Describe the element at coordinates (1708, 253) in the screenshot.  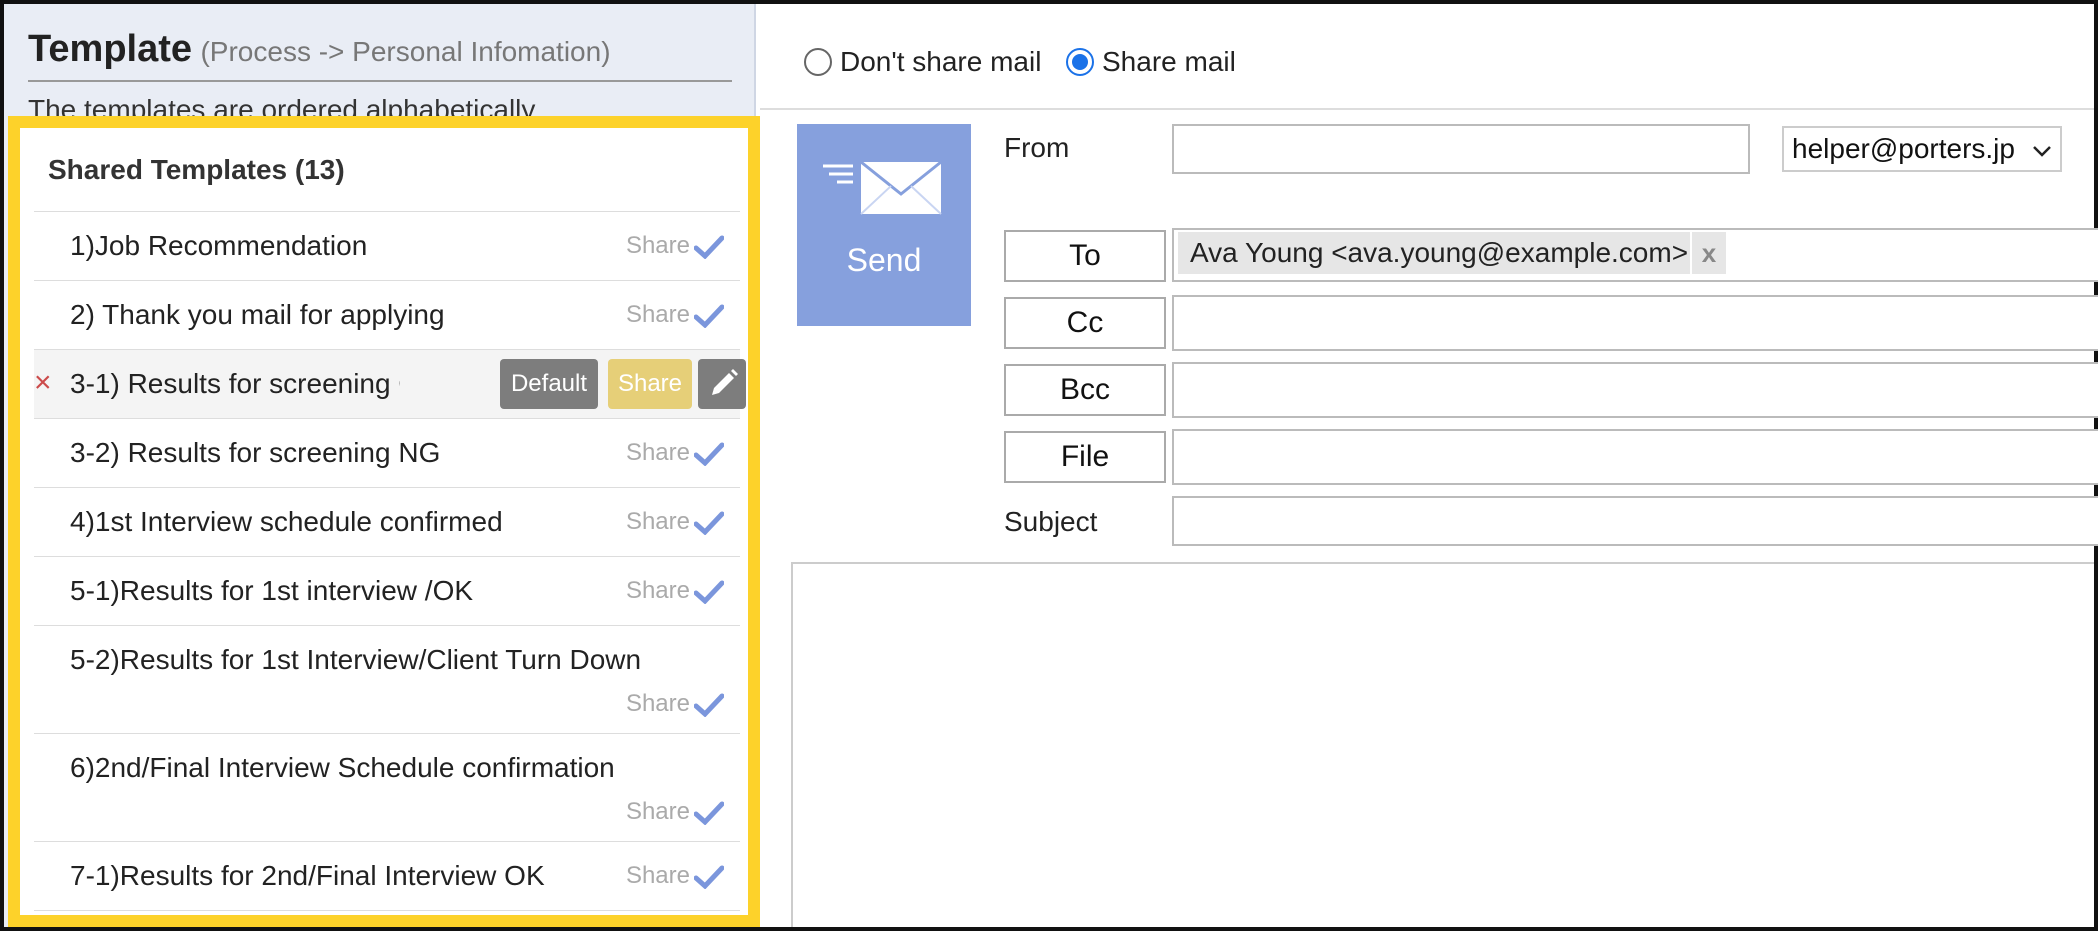
I see `remove-recipient-icon: x` at that location.